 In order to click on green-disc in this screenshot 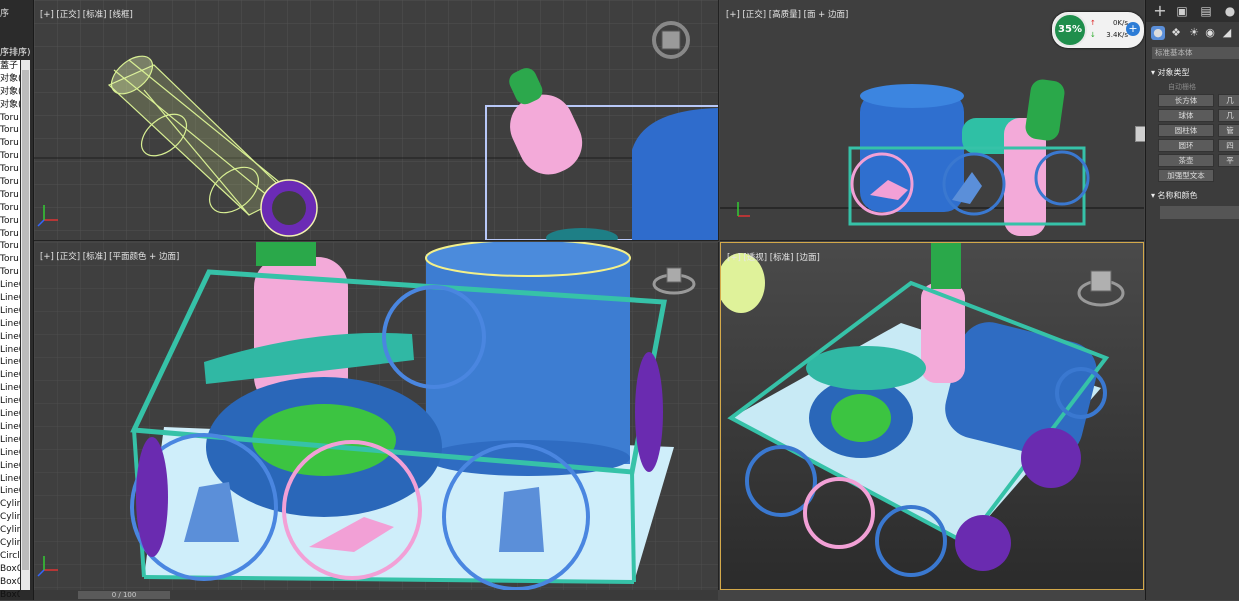, I will do `click(861, 418)`.